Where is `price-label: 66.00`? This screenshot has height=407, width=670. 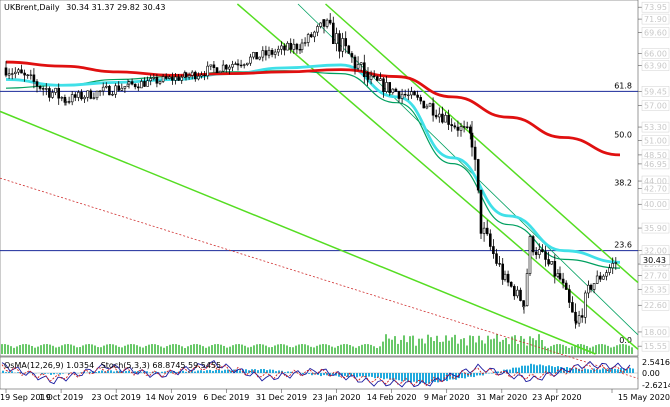
price-label: 66.00 is located at coordinates (655, 53).